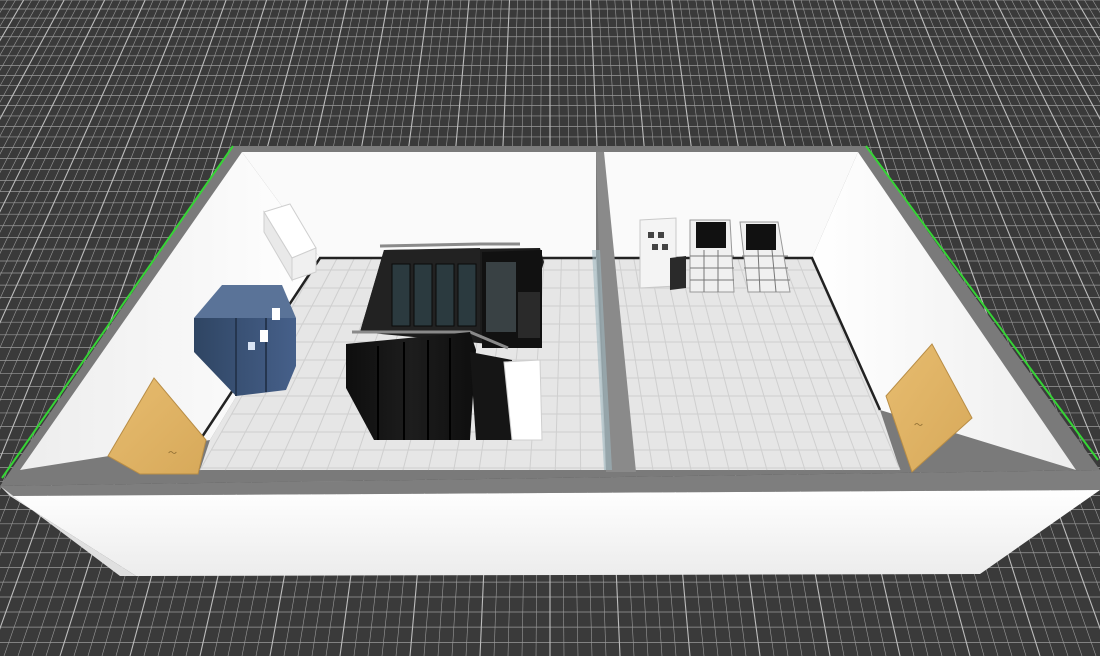 The height and width of the screenshot is (656, 1100). I want to click on front-wall, so click(555, 533).